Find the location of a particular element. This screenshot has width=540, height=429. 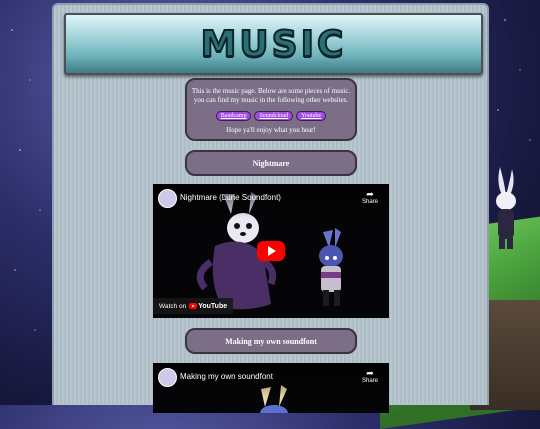

play-icon is located at coordinates (272, 251).